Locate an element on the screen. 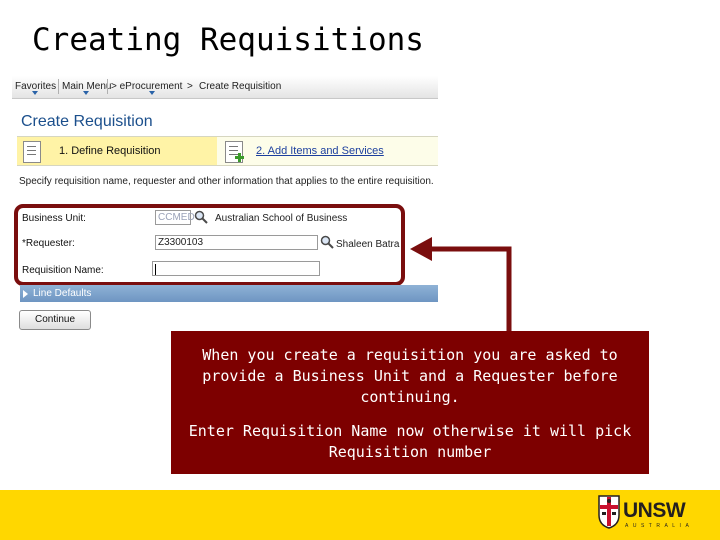 This screenshot has width=720, height=540. footer-bar: UNSW AUSTRALIA is located at coordinates (360, 515).